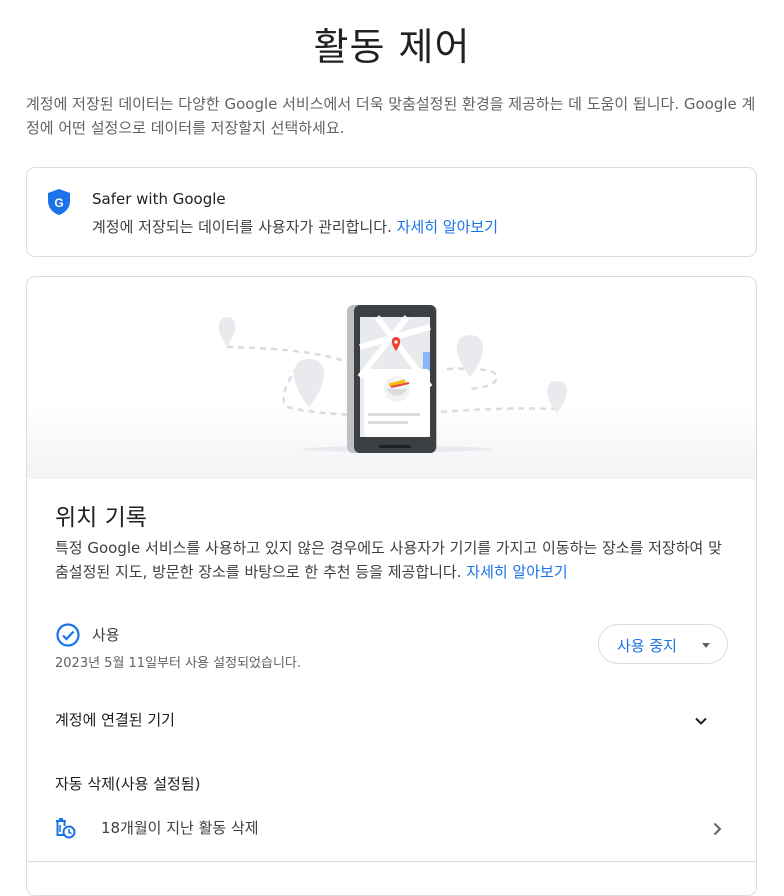 This screenshot has height=896, width=784. Describe the element at coordinates (391, 861) in the screenshot. I see `divider` at that location.